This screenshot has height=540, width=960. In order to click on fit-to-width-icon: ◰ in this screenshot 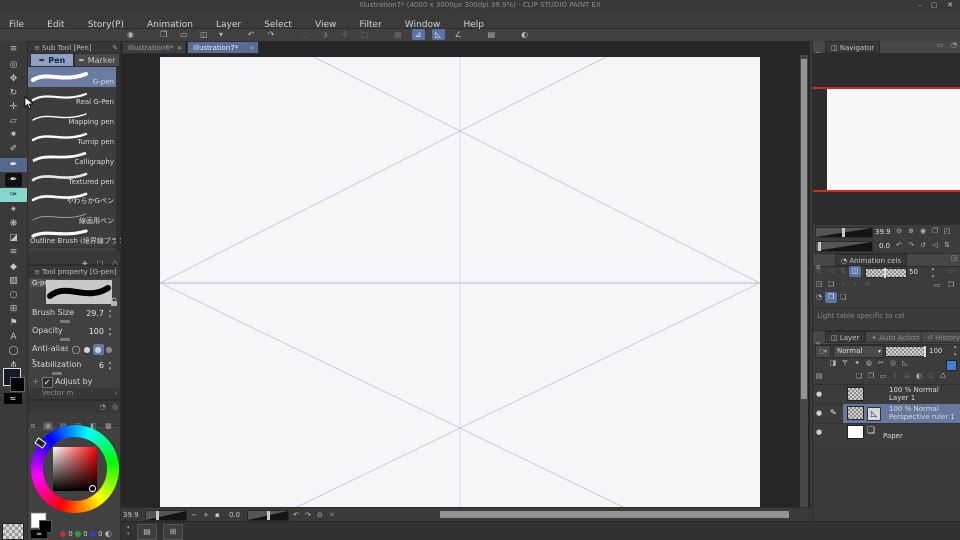, I will do `click(947, 231)`.